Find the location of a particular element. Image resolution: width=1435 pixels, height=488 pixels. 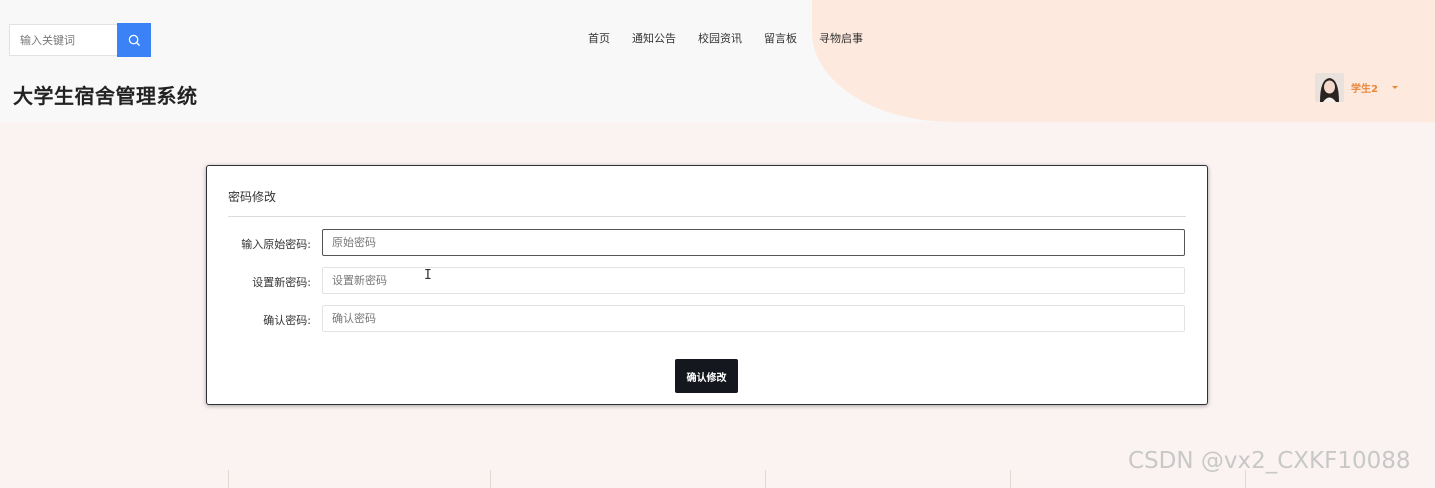

search-bar is located at coordinates (80, 40).